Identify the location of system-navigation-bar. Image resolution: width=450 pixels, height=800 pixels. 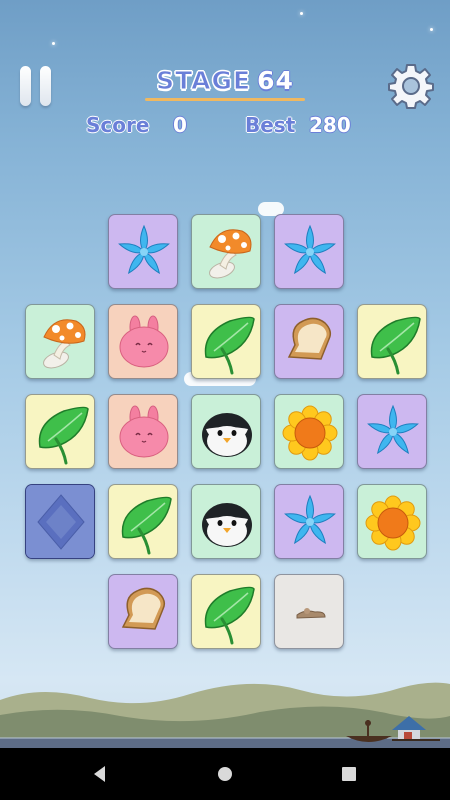
(225, 774).